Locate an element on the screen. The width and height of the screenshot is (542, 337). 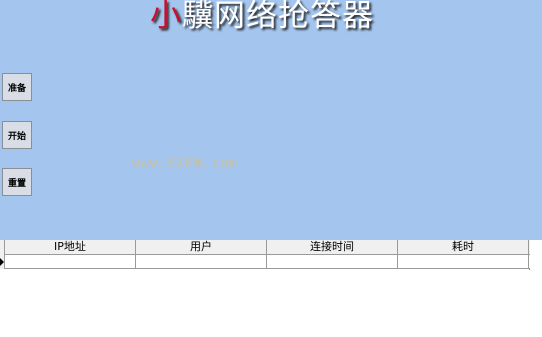
watermark-text: www.9XPW.com is located at coordinates (185, 163).